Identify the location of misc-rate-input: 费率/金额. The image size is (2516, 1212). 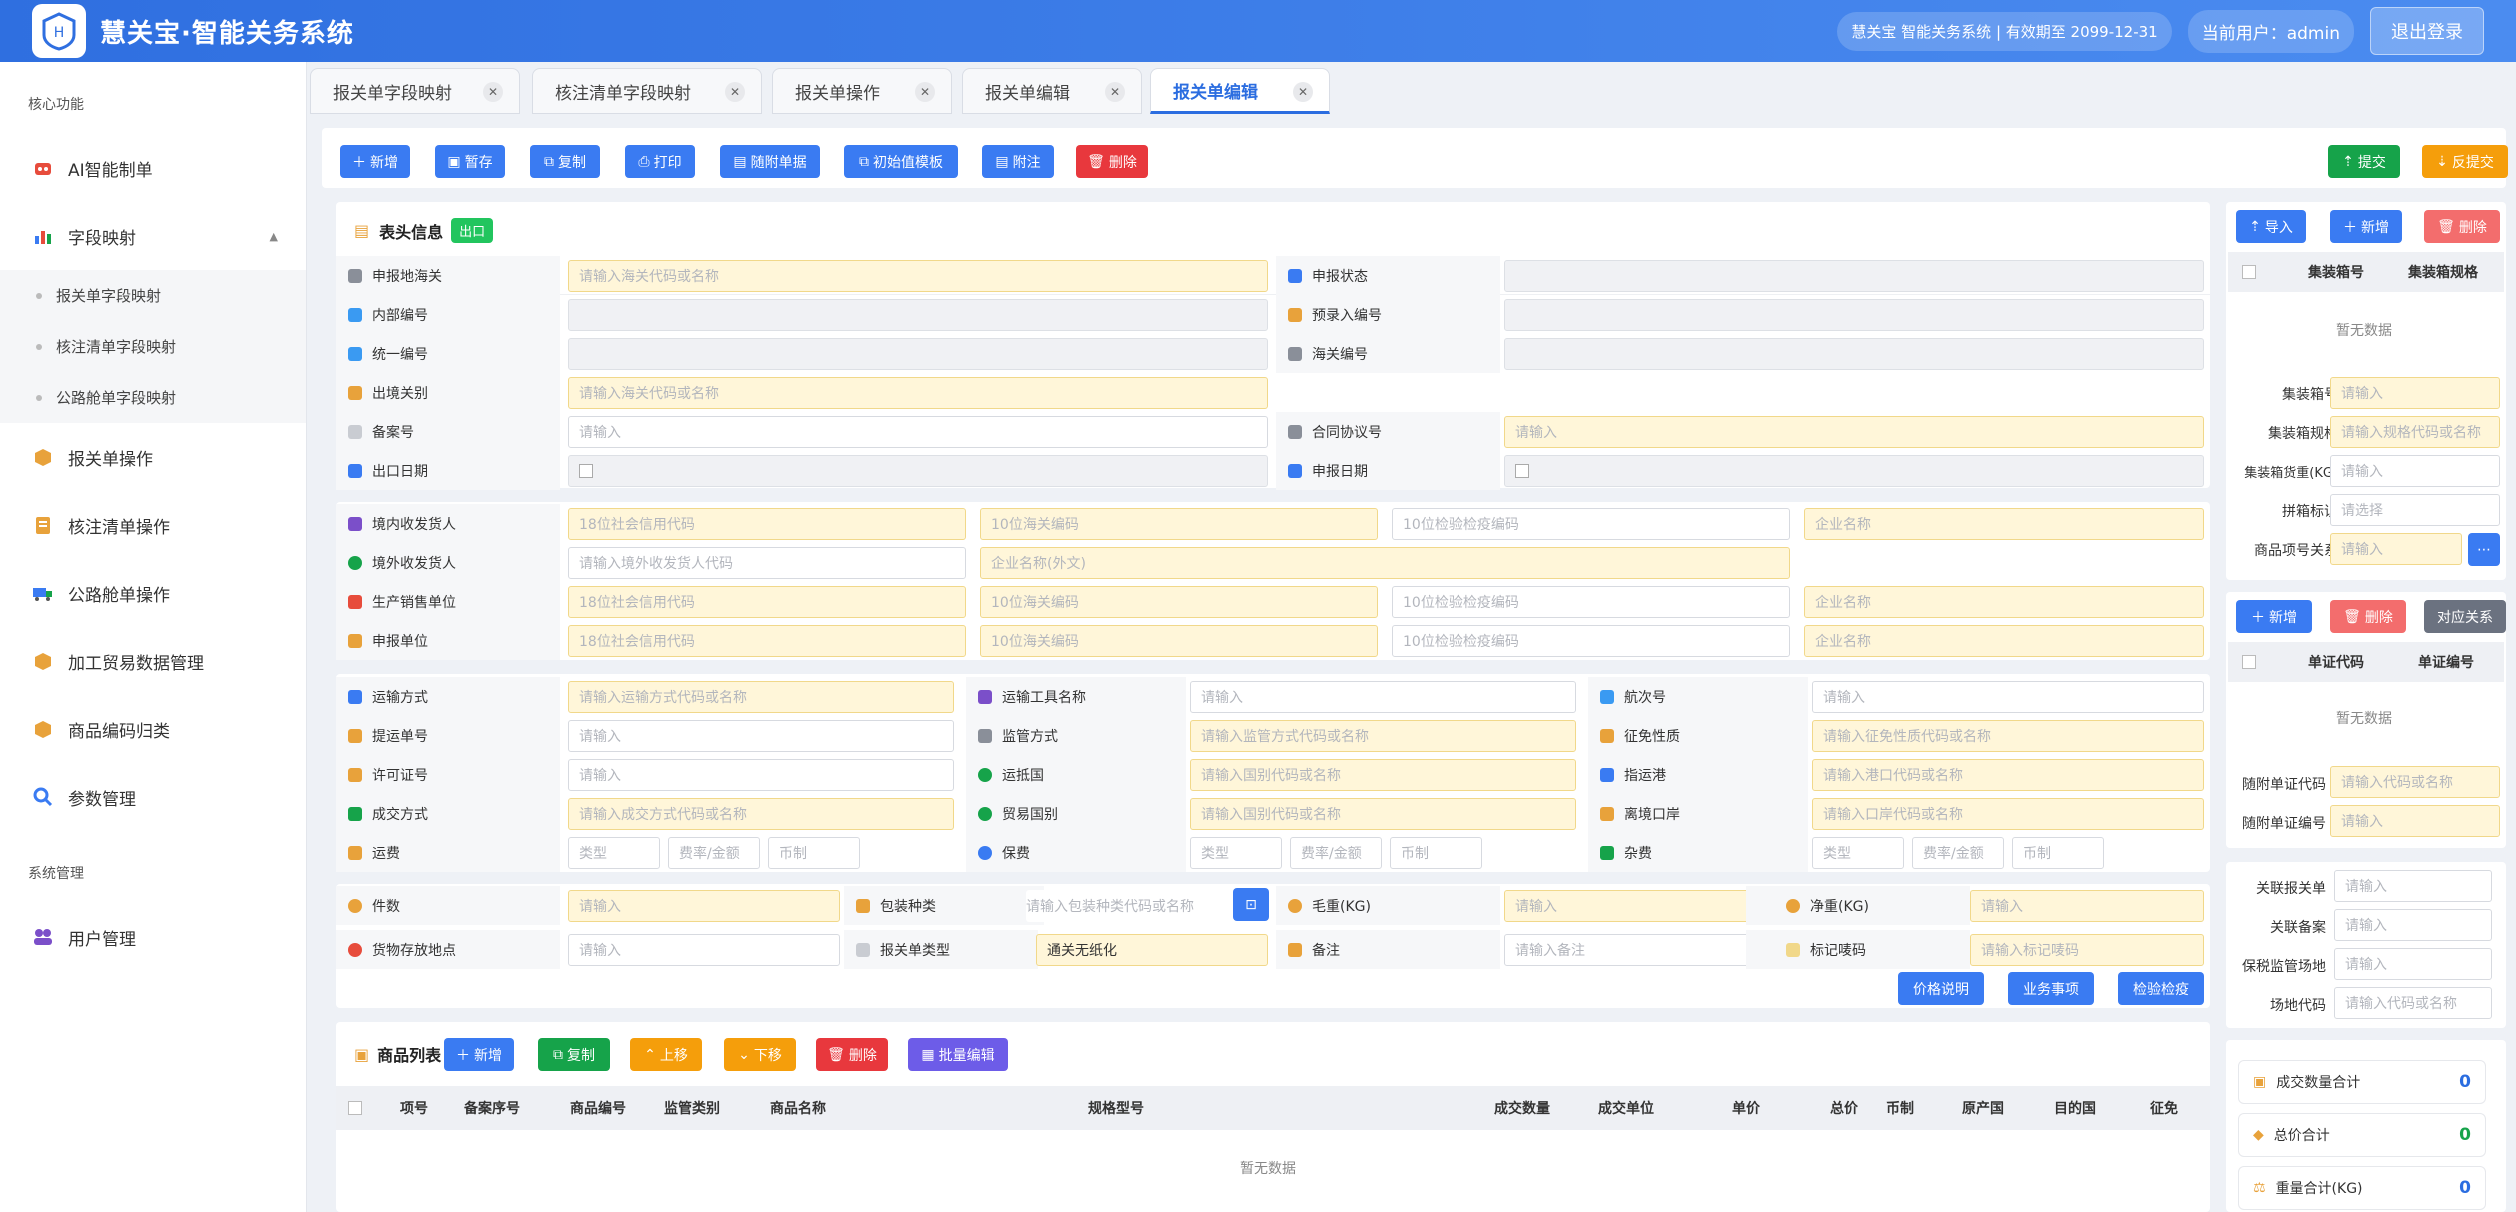
(1958, 853).